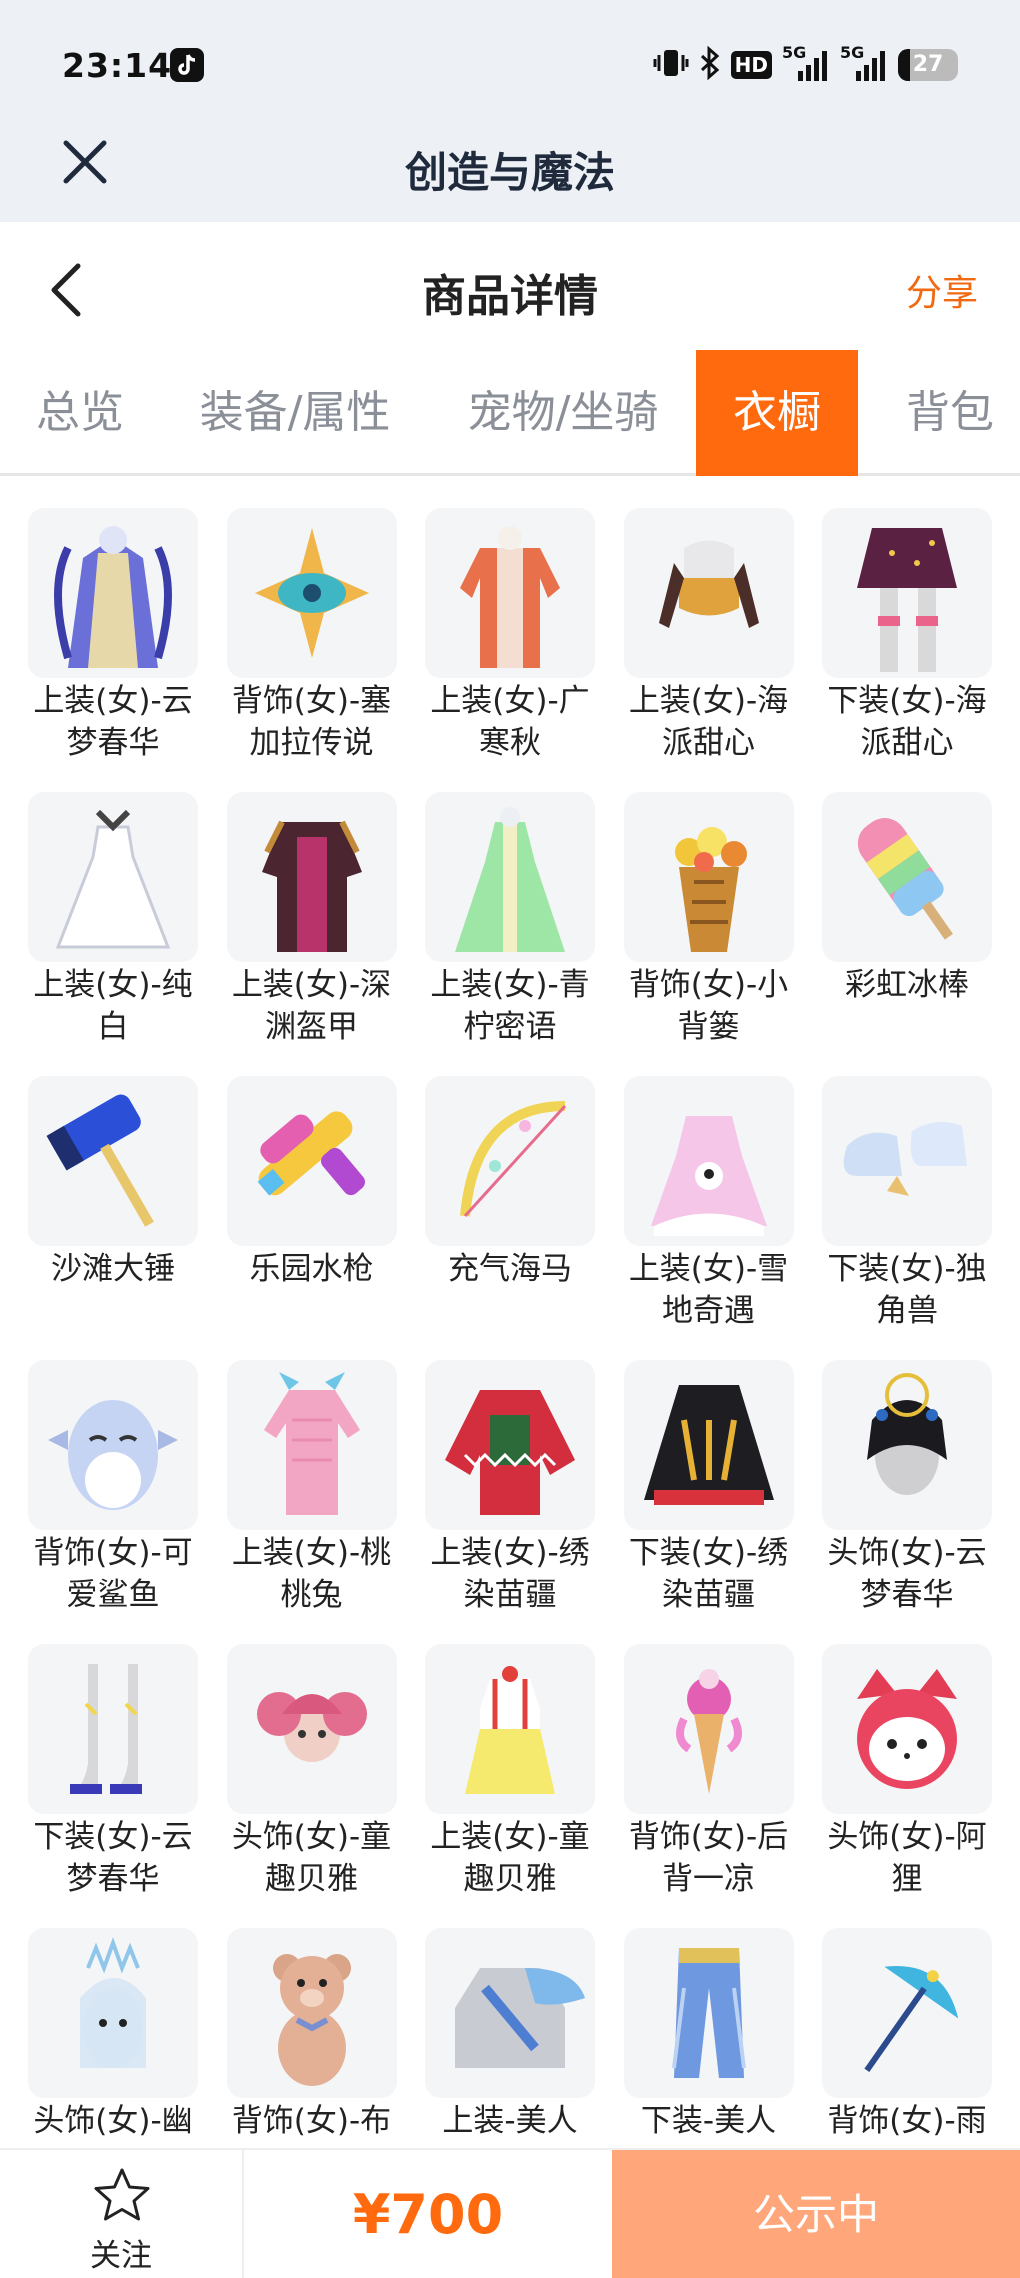 The image size is (1020, 2278). What do you see at coordinates (113, 1445) in the screenshot?
I see `shark-icon` at bounding box center [113, 1445].